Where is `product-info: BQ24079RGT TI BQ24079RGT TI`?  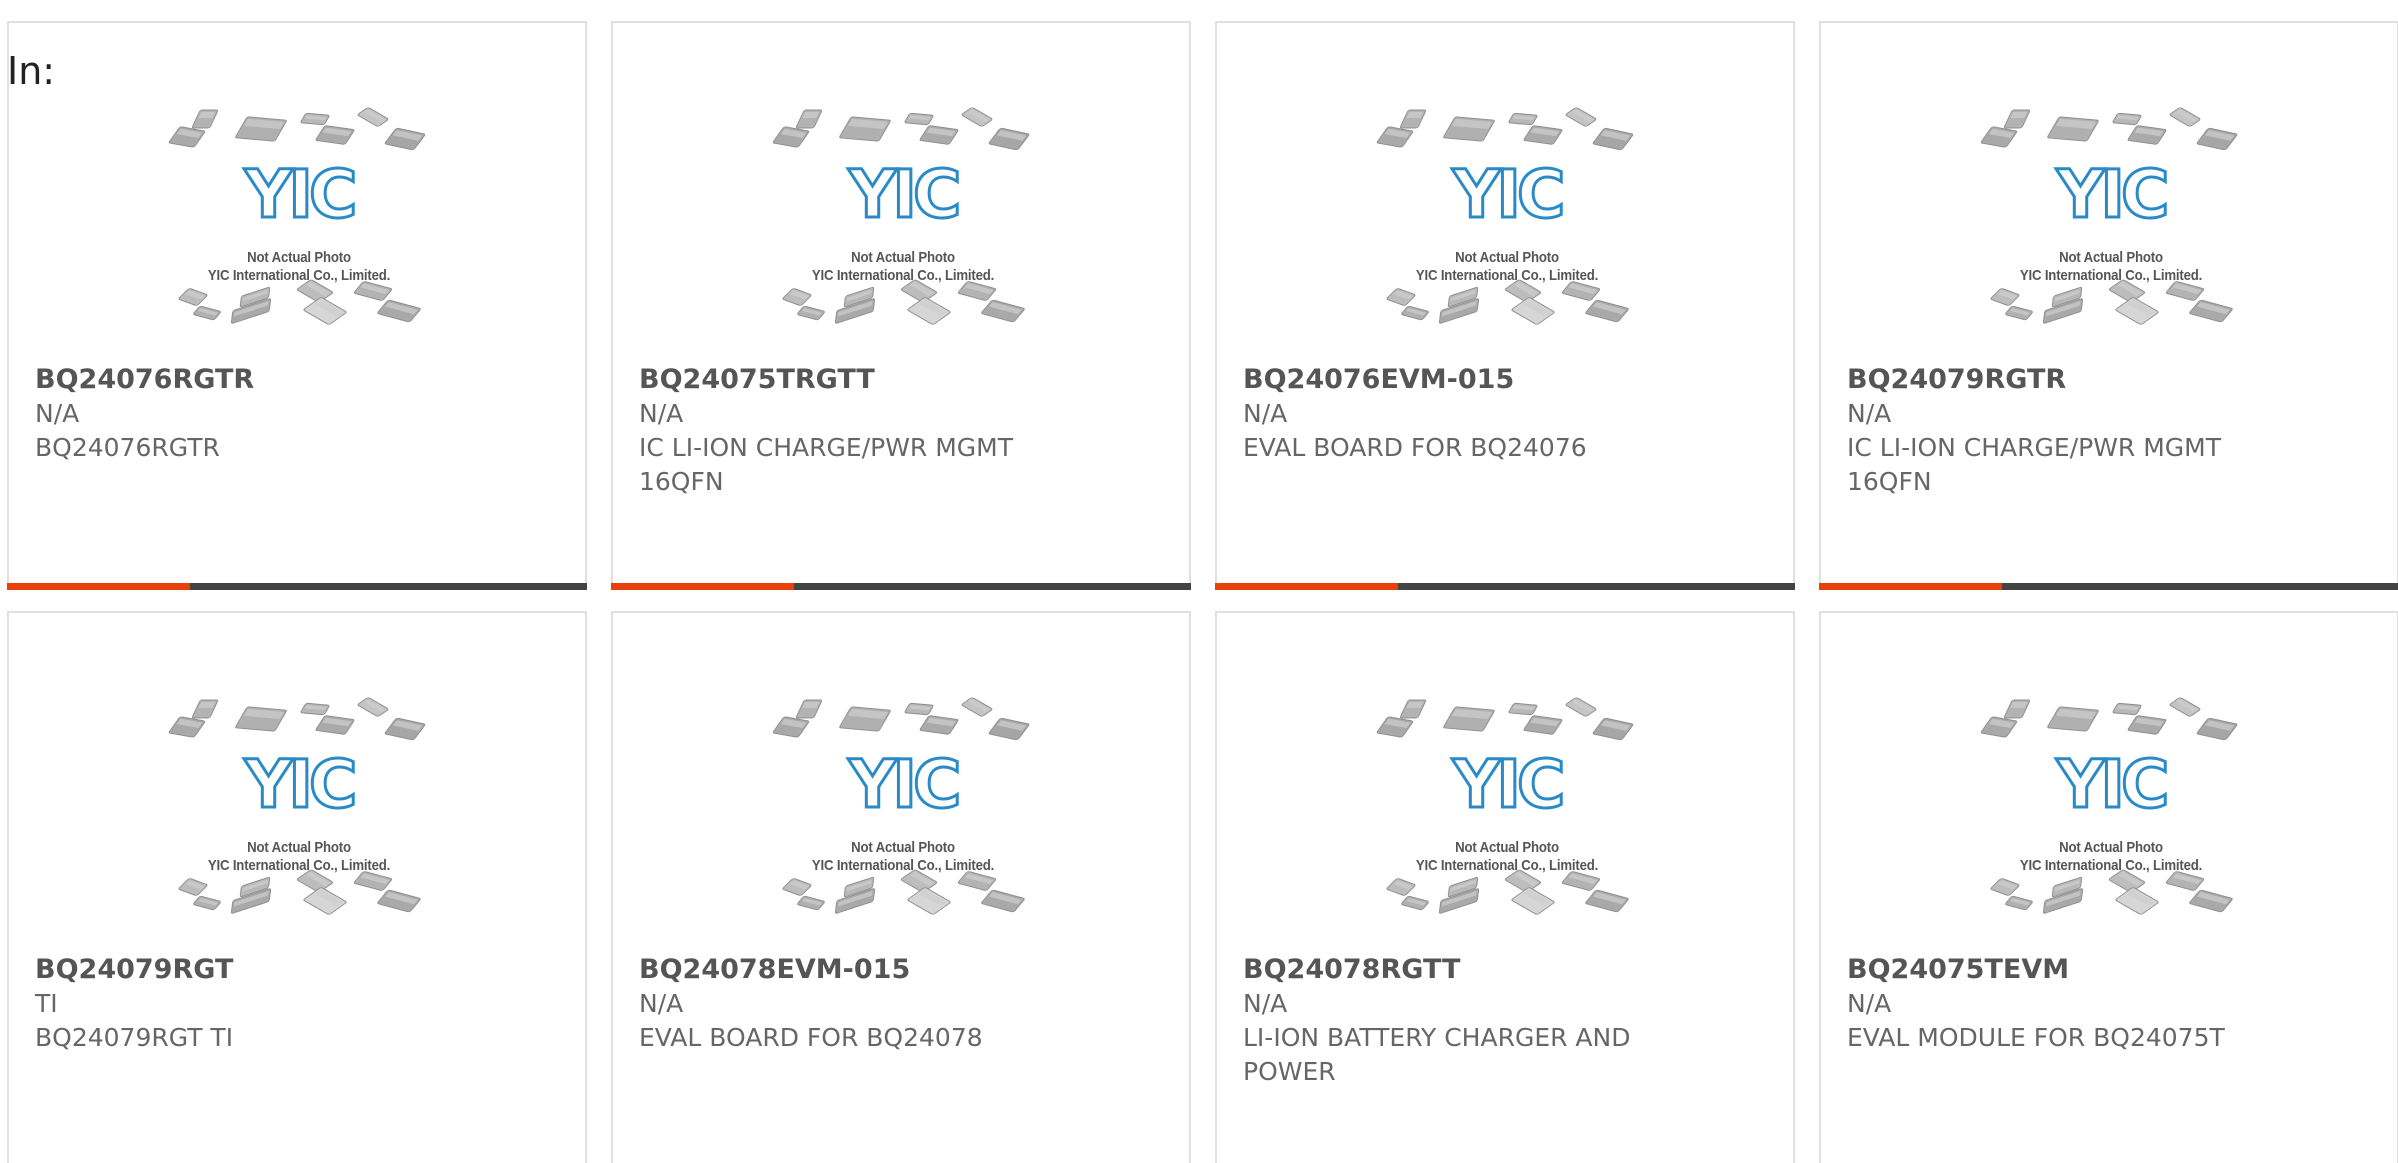
product-info: BQ24079RGT TI BQ24079RGT TI is located at coordinates (295, 1004).